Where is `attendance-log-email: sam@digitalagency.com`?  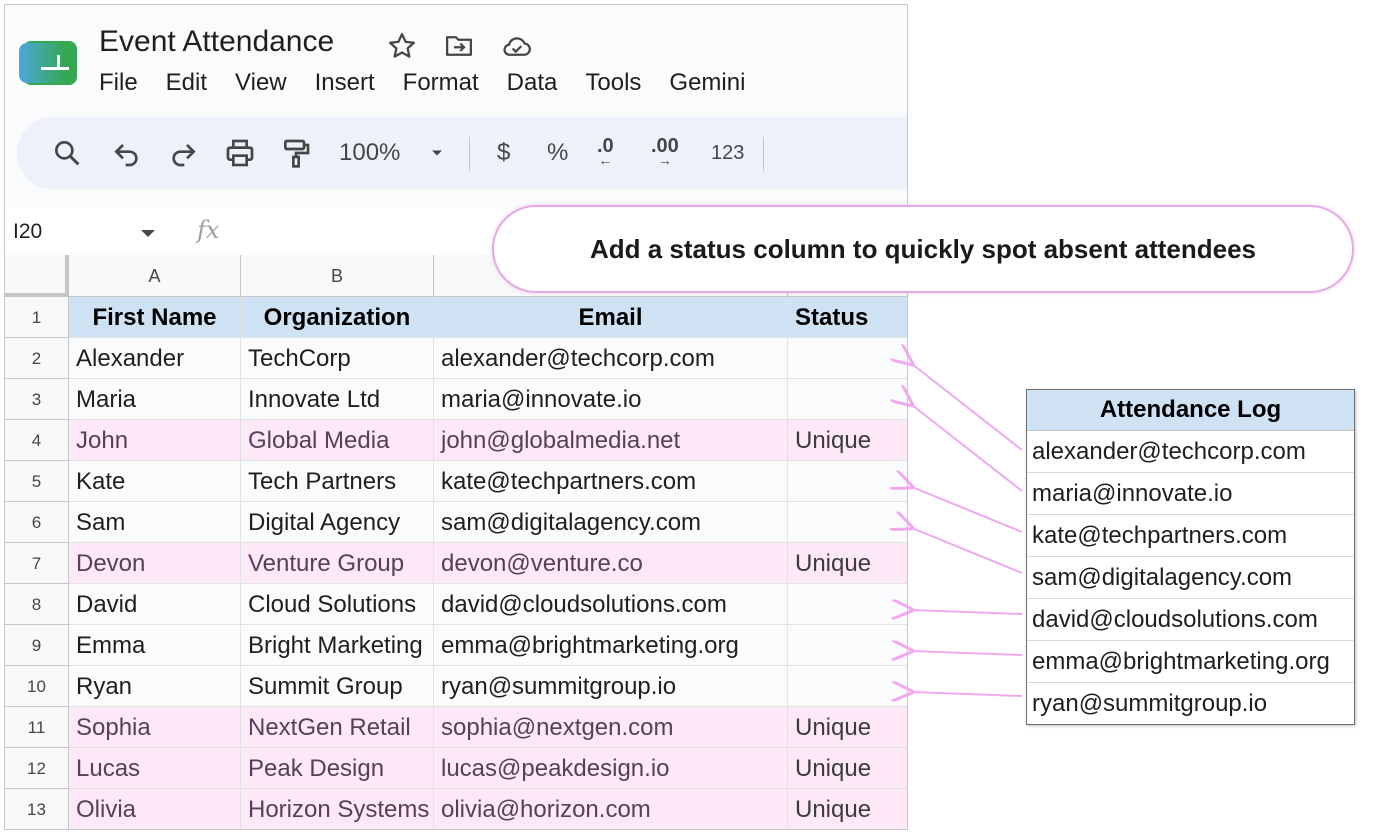 attendance-log-email: sam@digitalagency.com is located at coordinates (1190, 578).